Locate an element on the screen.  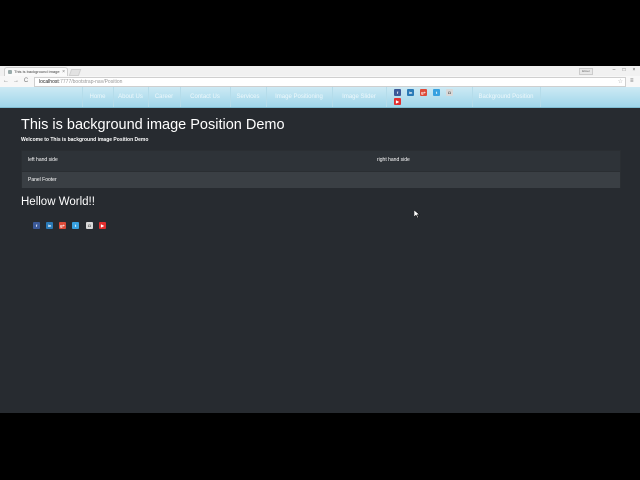
url-host: localhost is located at coordinates (49, 82).